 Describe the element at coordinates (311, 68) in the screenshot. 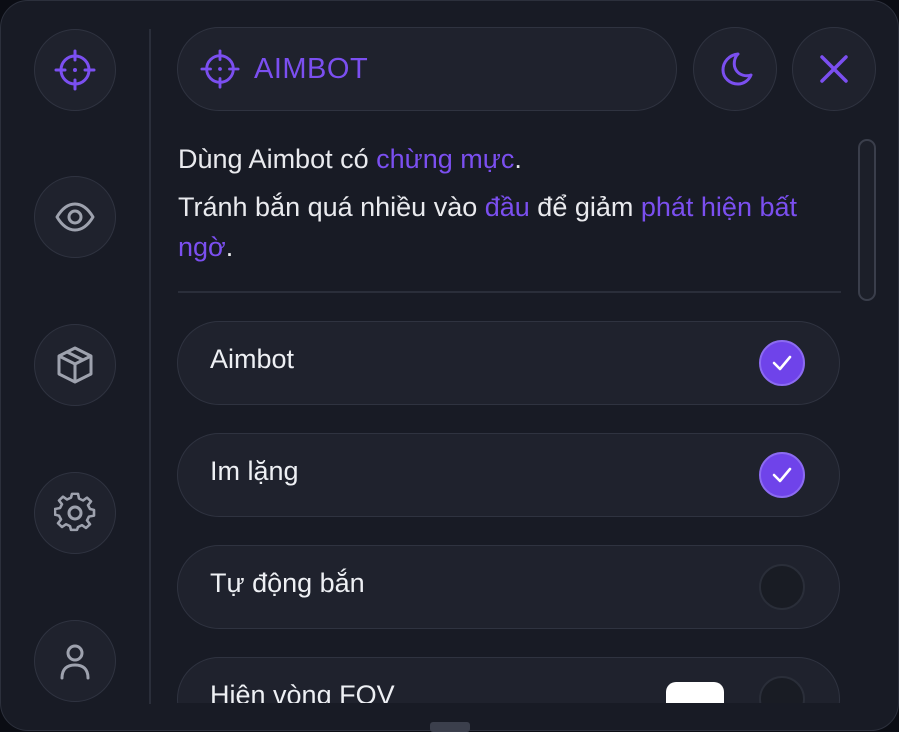

I see `page-title: AIMBOT` at that location.